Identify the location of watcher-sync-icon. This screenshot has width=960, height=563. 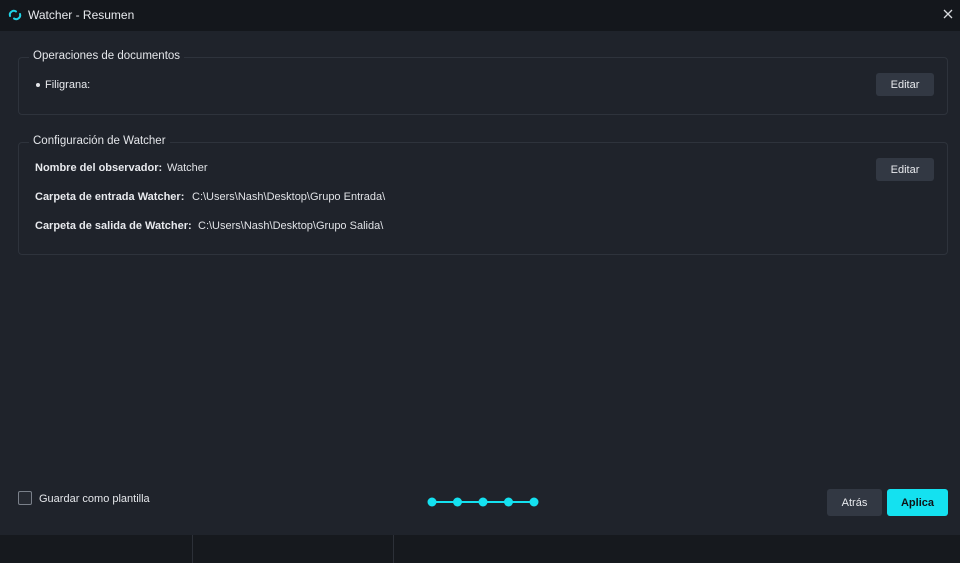
(15, 15).